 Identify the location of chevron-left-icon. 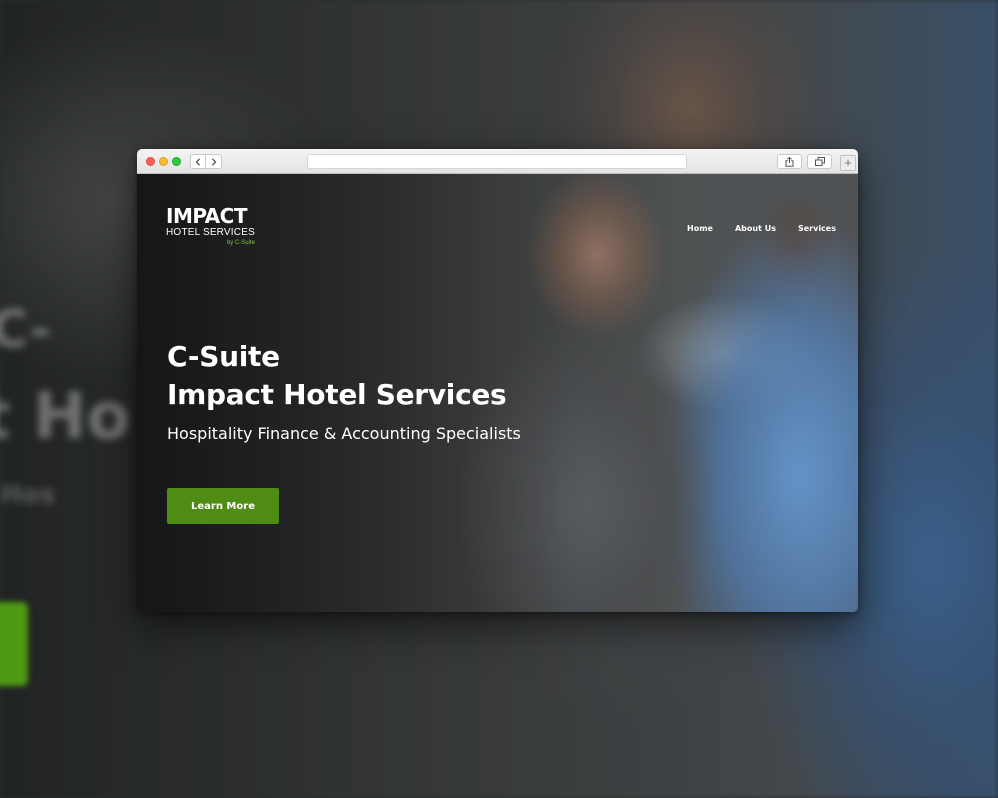
(197, 161).